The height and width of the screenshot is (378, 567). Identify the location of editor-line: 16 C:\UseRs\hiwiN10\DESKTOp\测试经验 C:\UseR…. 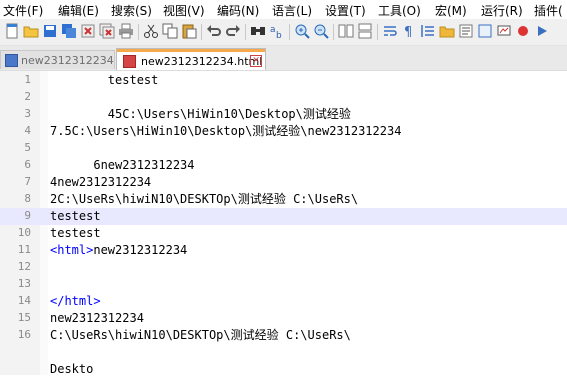
(283, 335).